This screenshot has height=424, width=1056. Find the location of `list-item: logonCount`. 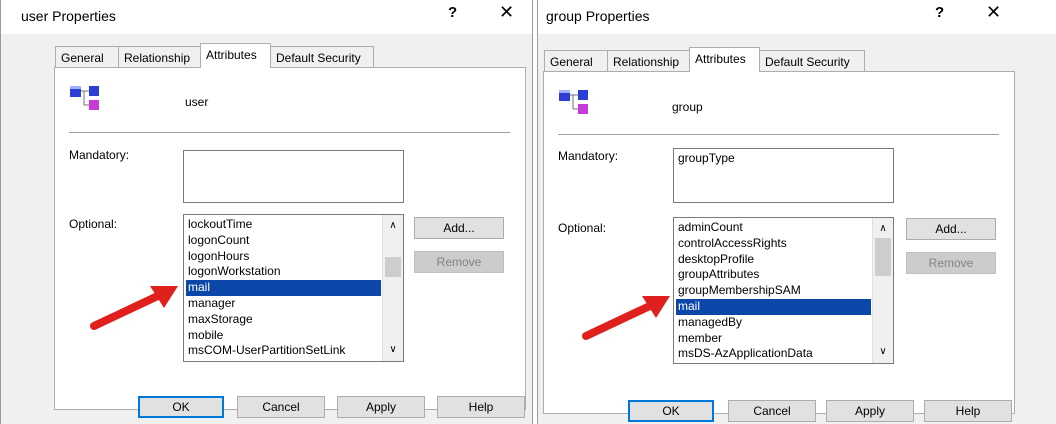

list-item: logonCount is located at coordinates (283, 241).